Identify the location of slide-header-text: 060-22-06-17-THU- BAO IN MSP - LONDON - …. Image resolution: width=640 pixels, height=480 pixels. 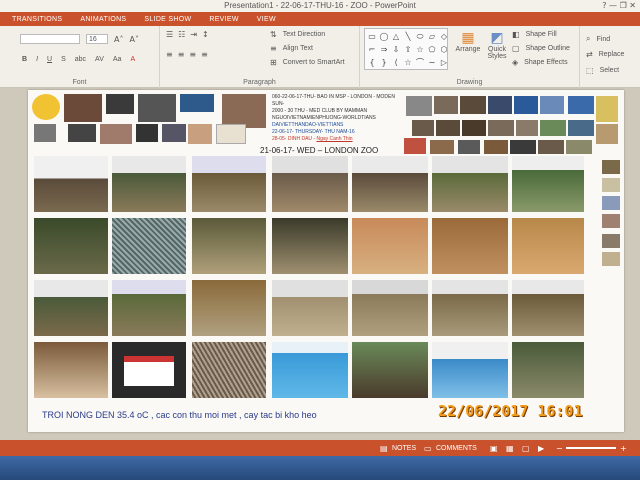
(336, 118).